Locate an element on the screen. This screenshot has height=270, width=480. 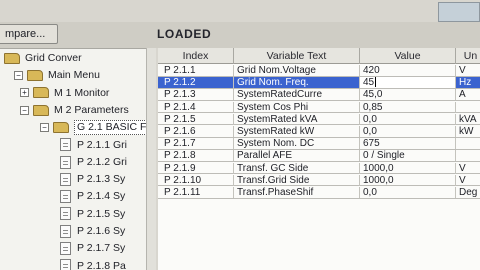
cell-value: 0 / Single is located at coordinates (408, 156).